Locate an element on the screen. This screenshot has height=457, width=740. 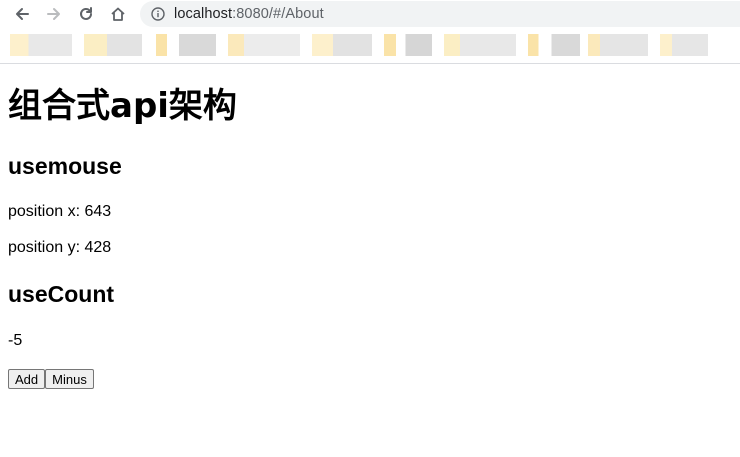
usecount-heading: useCount is located at coordinates (61, 294).